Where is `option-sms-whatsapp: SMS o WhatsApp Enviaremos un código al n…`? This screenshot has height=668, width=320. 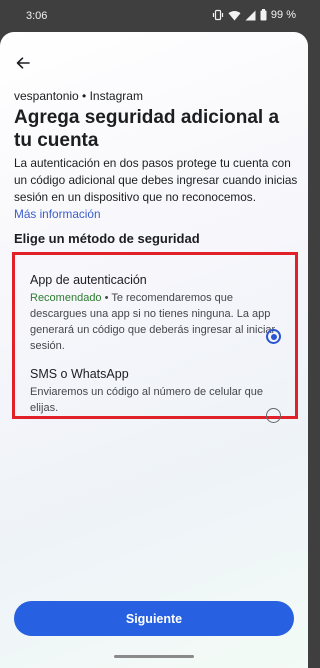 option-sms-whatsapp: SMS o WhatsApp Enviaremos un código al n… is located at coordinates (155, 391).